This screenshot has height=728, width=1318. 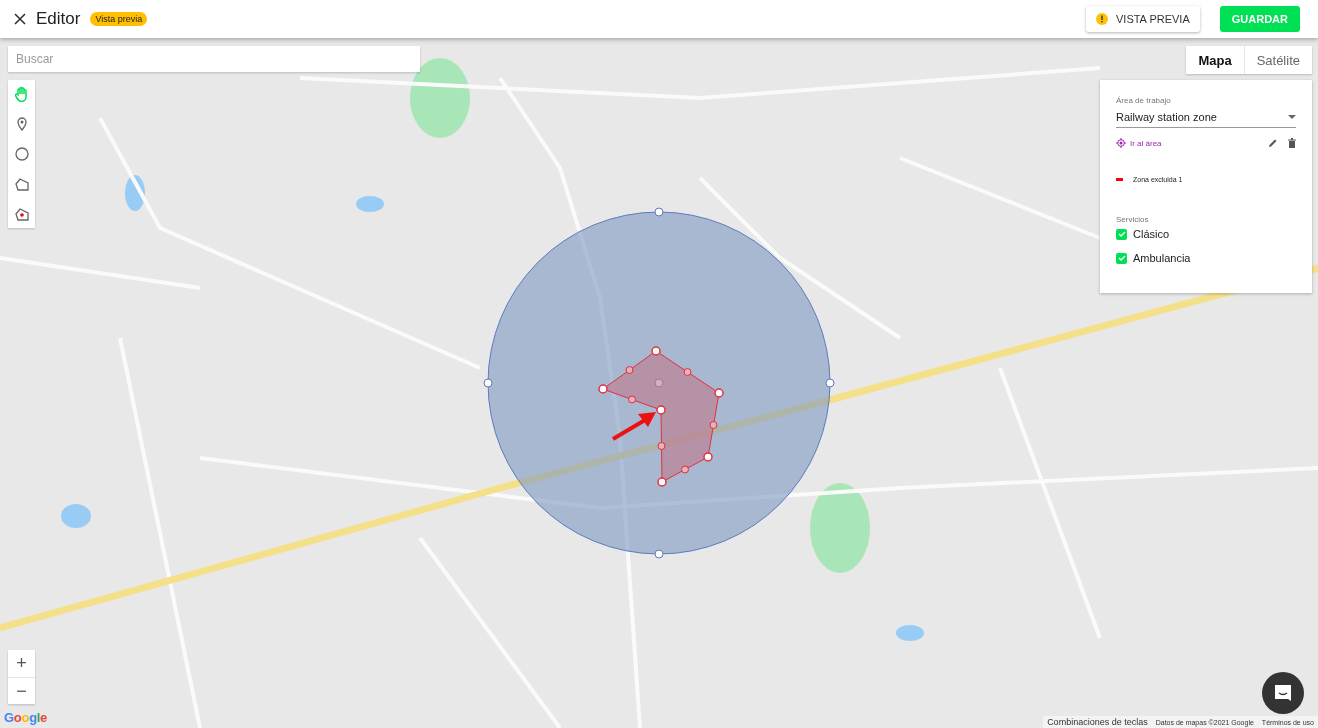 I want to click on edit-icon, so click(x=1273, y=143).